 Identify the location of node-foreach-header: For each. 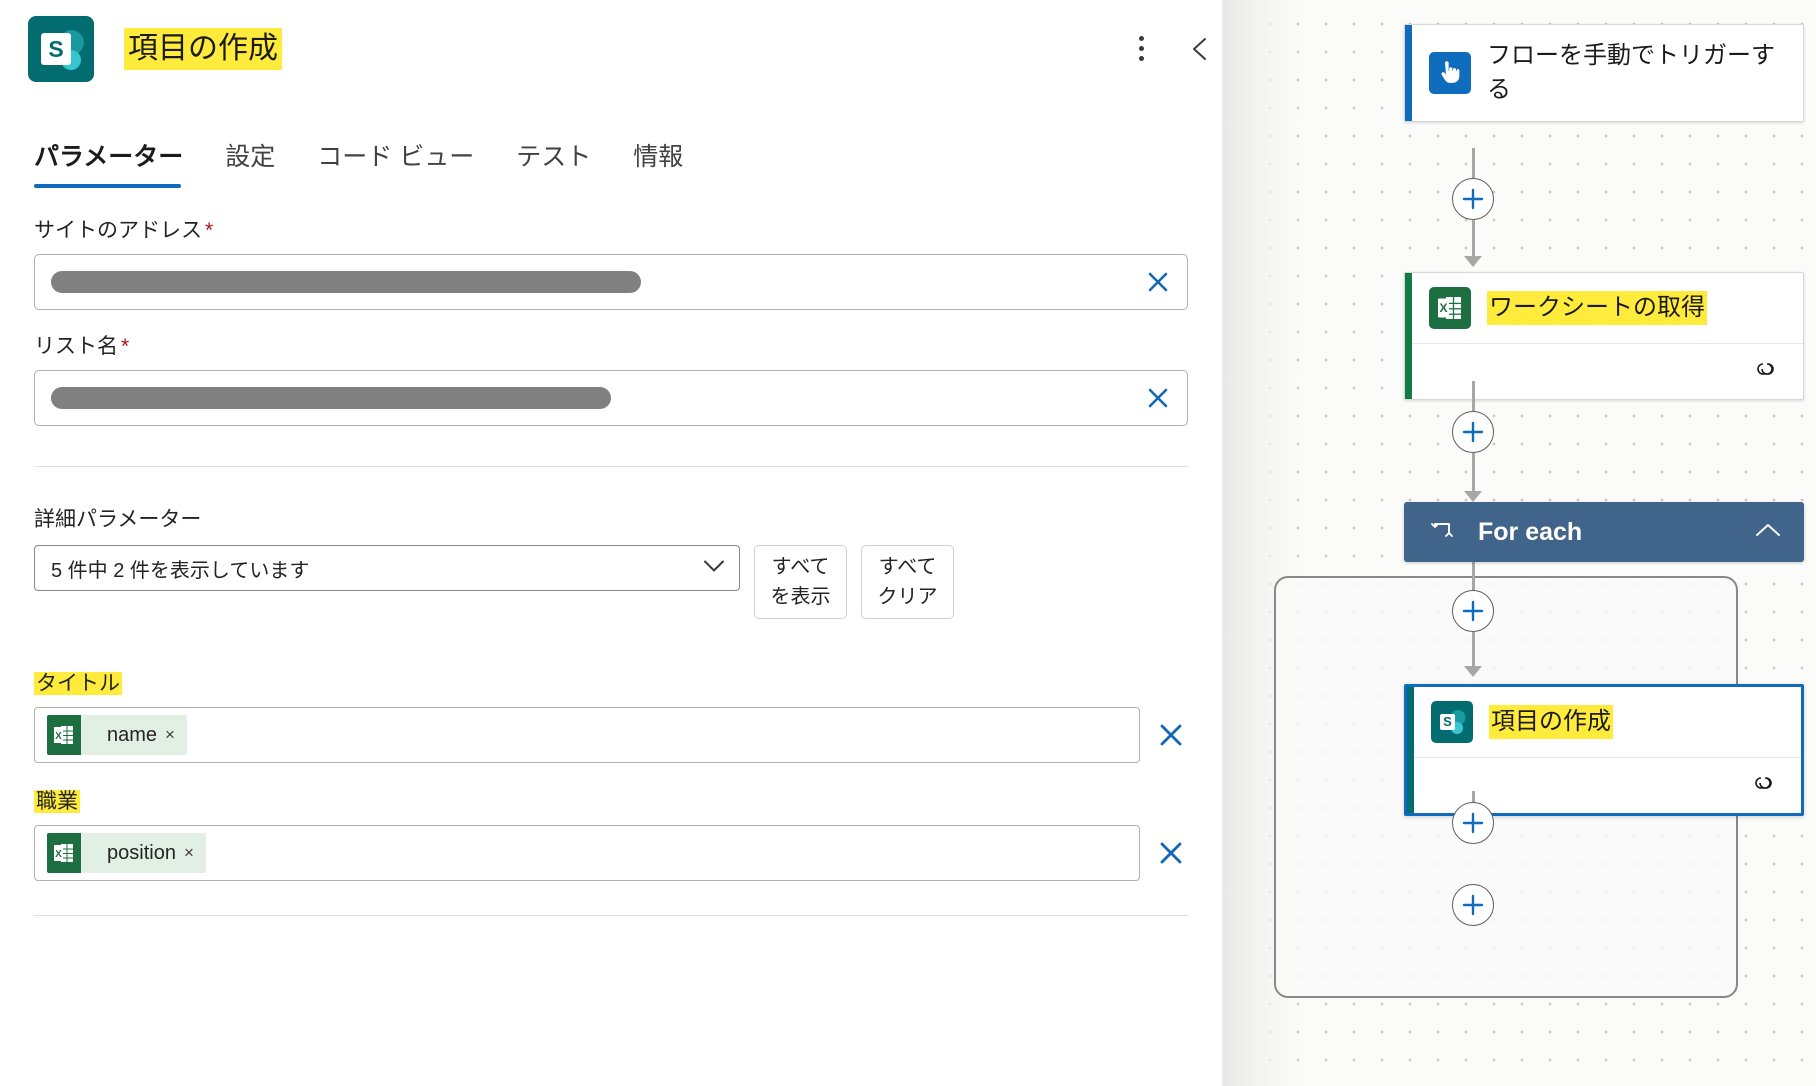
(1604, 532).